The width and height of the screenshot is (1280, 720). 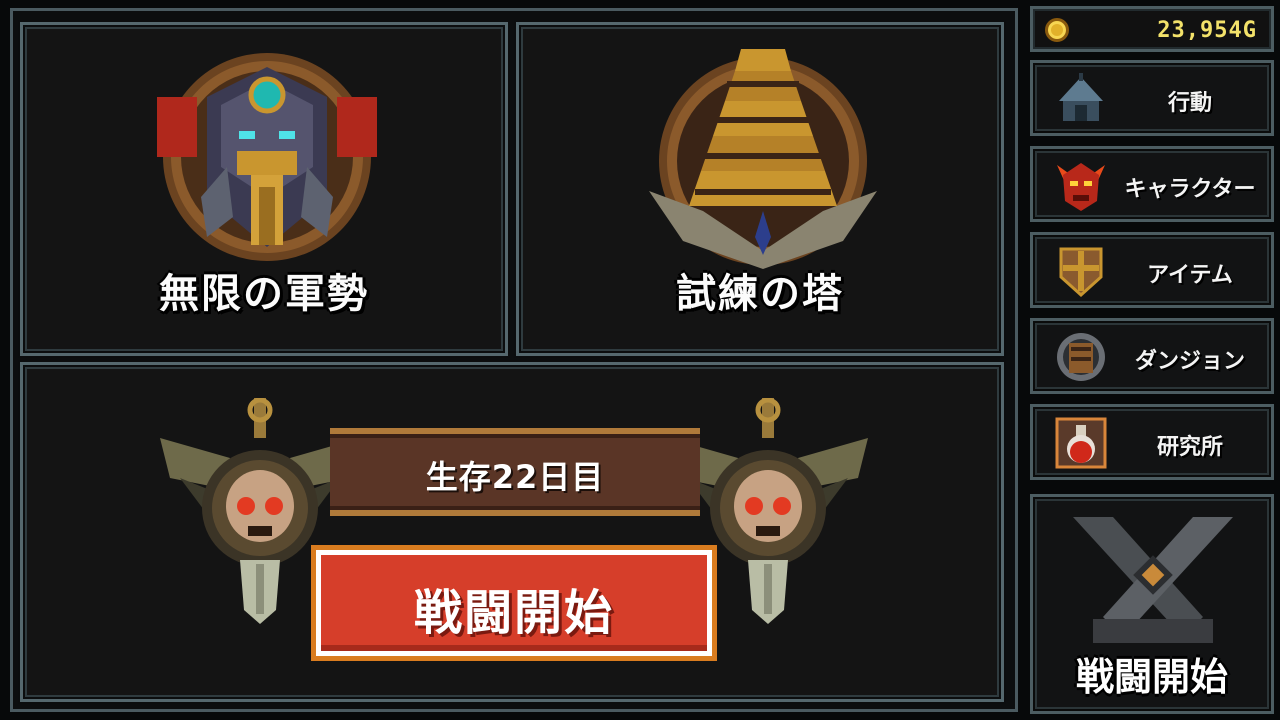 I want to click on tower-emblem-icon, so click(x=763, y=159).